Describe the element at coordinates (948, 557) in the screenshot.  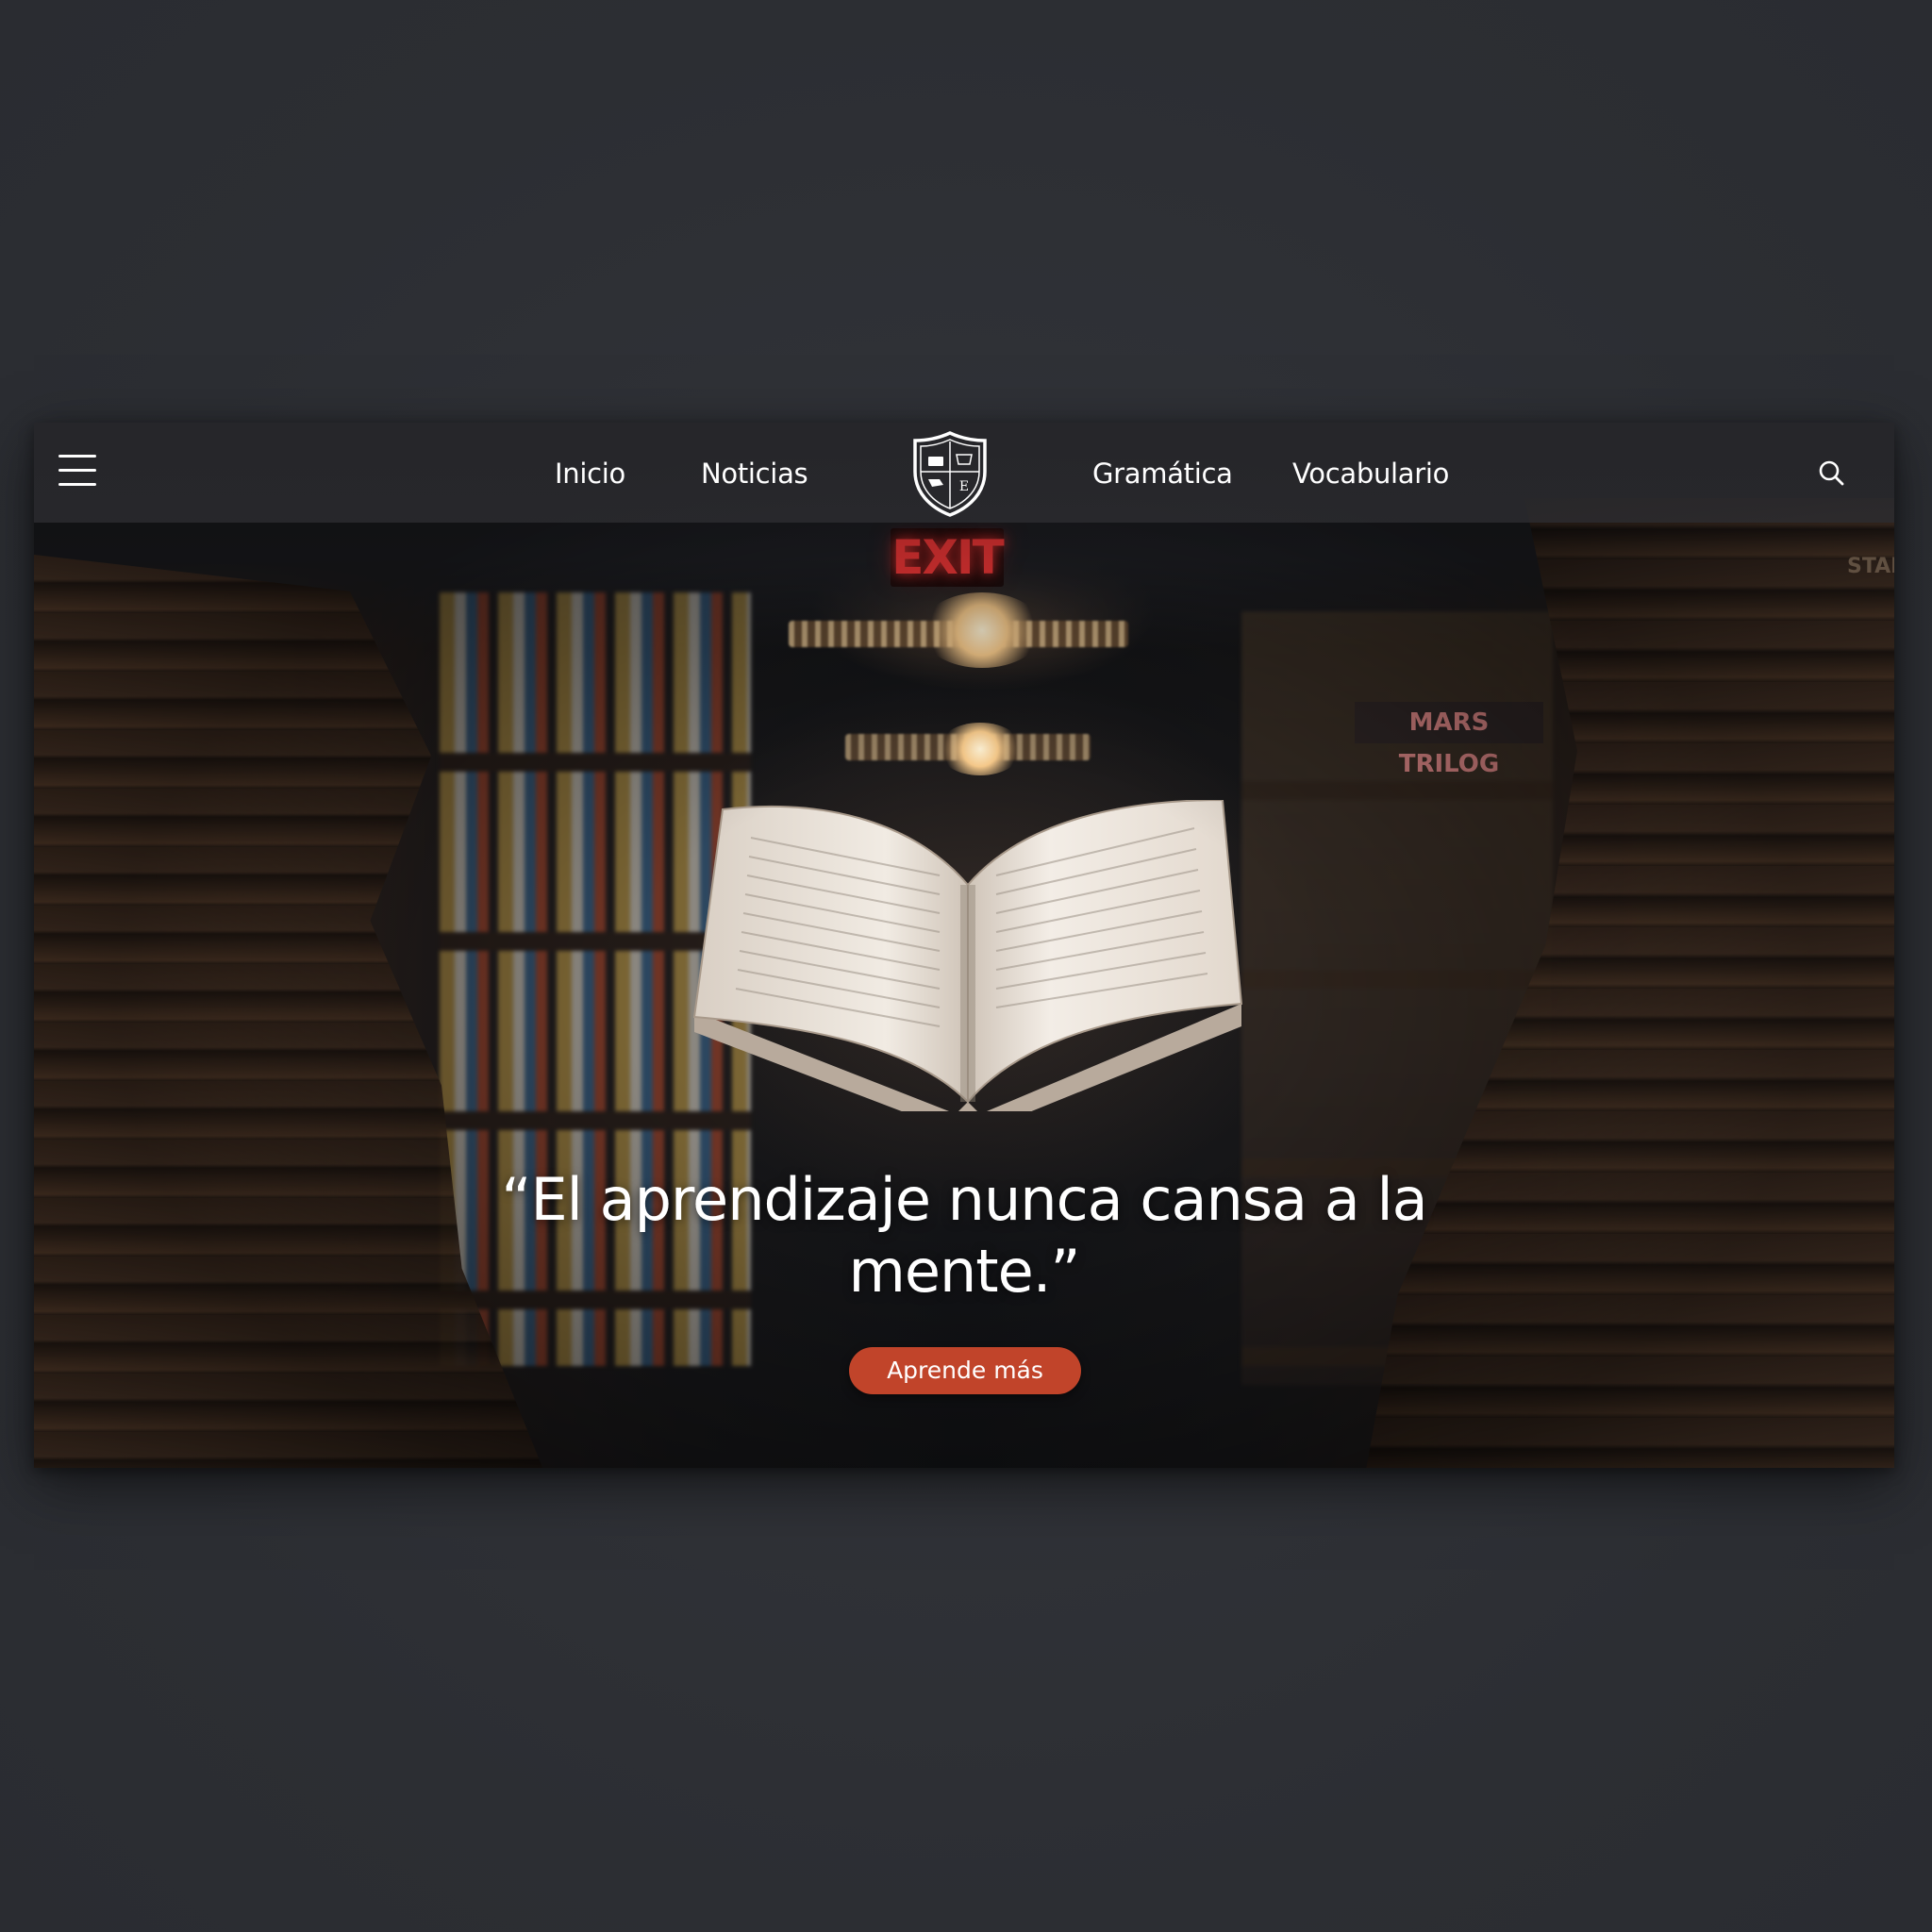
I see `exit-sign: EXIT` at that location.